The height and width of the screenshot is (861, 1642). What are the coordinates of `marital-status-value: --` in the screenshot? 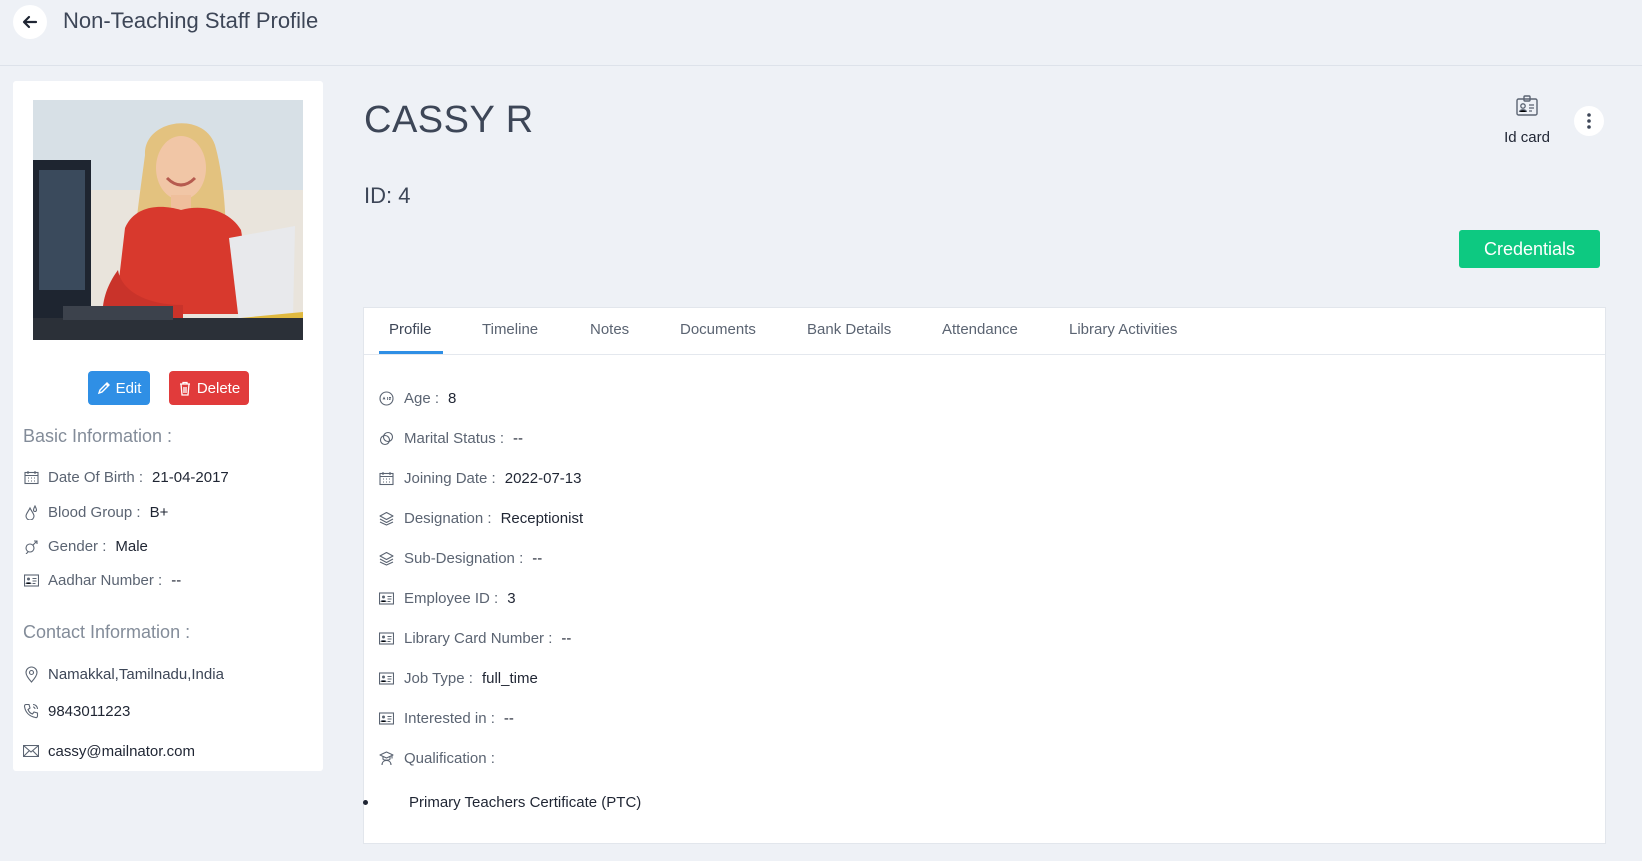 It's located at (518, 438).